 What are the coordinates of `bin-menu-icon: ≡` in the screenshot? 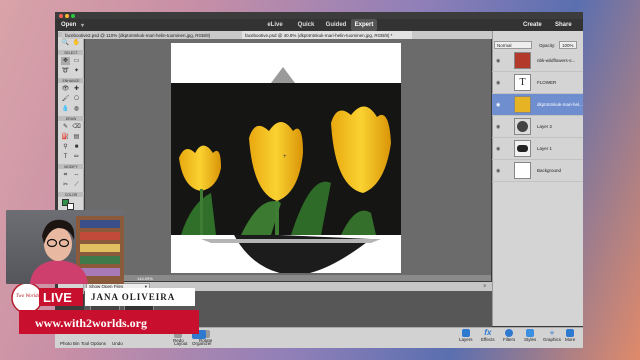 It's located at (484, 285).